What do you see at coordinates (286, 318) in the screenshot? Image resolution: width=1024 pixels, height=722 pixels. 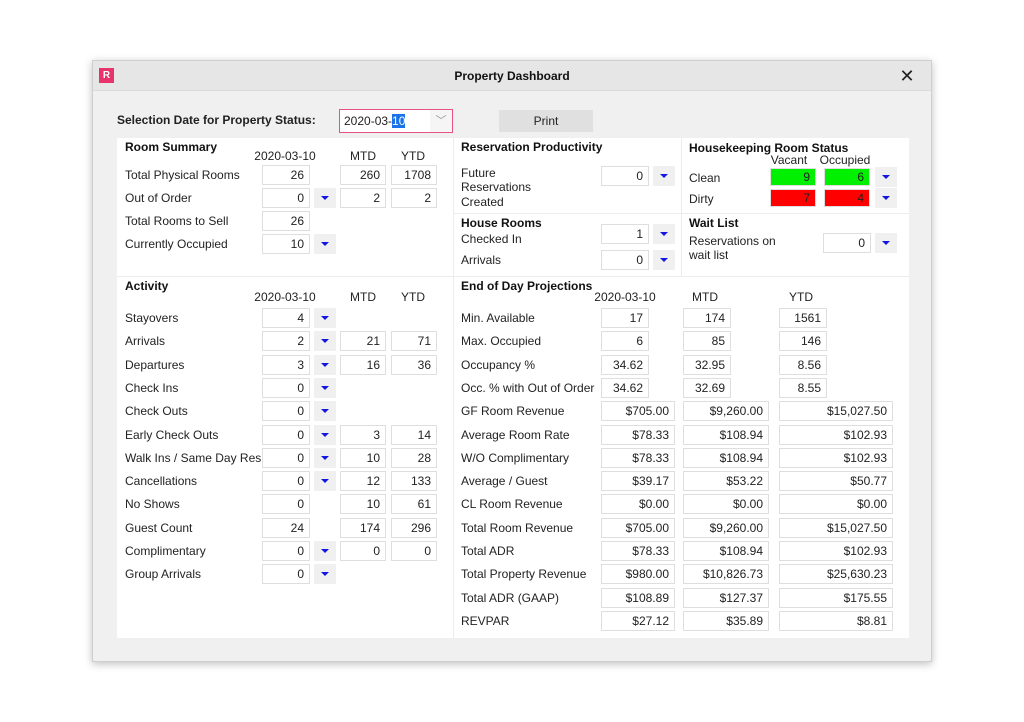 I see `activity-day-value: 4` at bounding box center [286, 318].